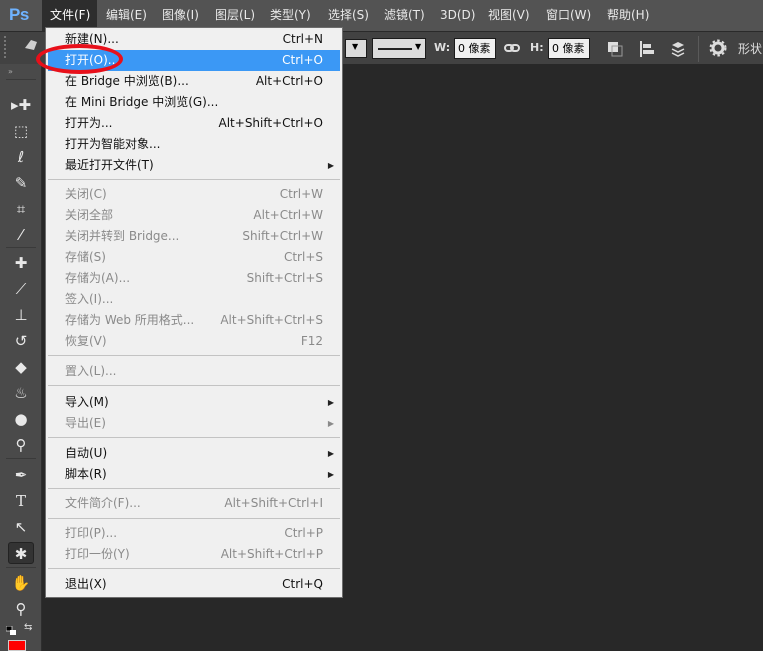 The image size is (763, 651). Describe the element at coordinates (569, 48) in the screenshot. I see `height-input: 0 像素` at that location.